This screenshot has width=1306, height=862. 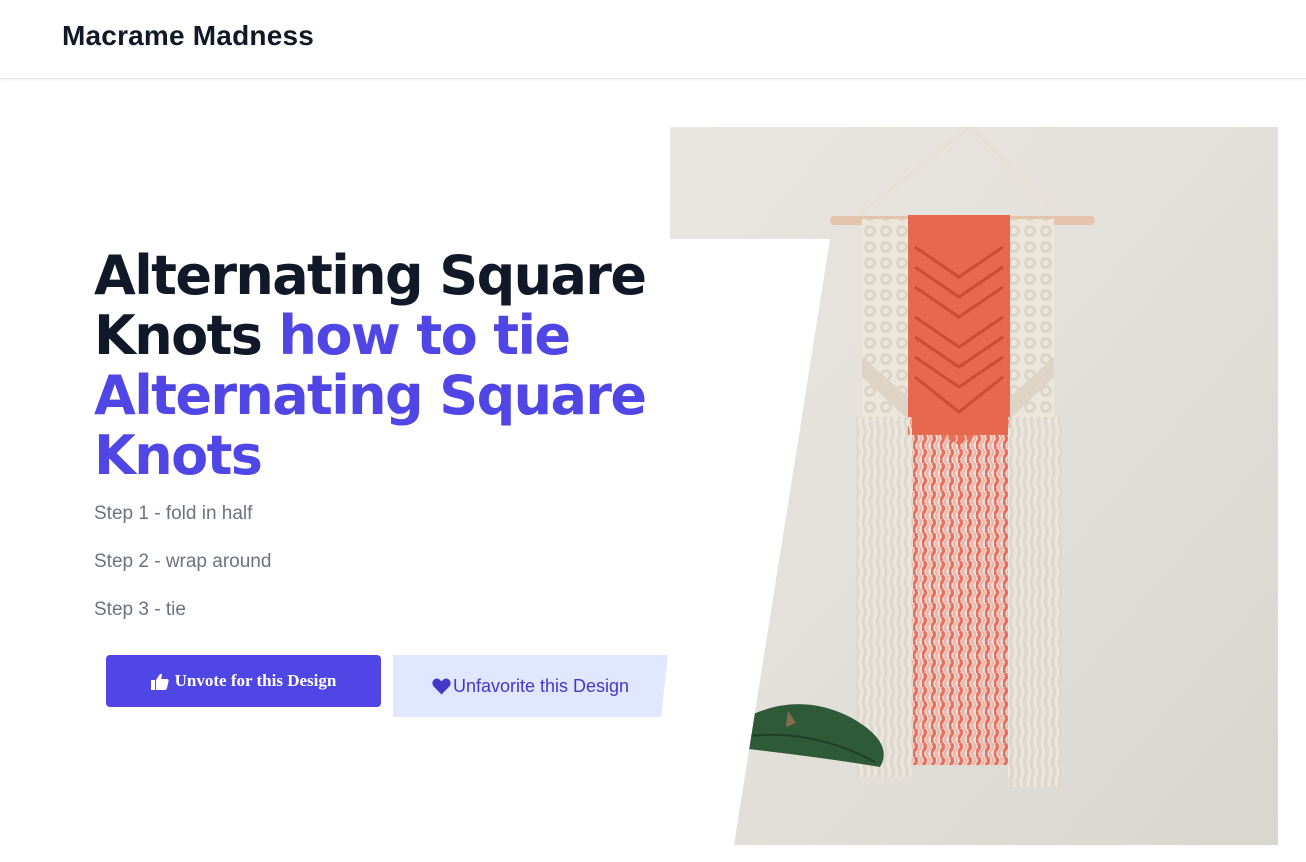 I want to click on unvote-button: Unvote for this Design, so click(x=243, y=681).